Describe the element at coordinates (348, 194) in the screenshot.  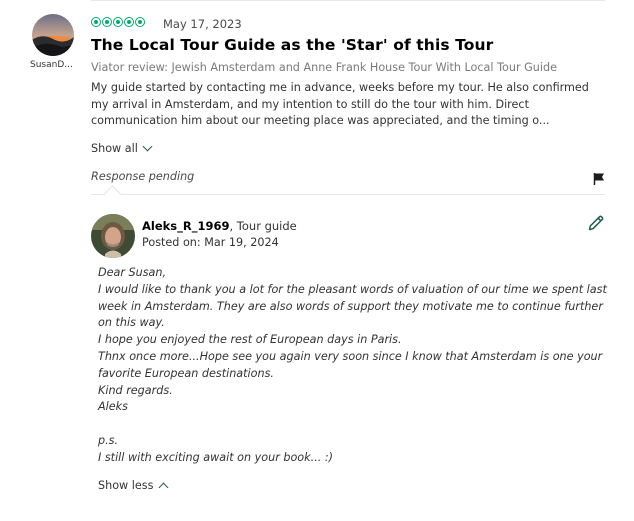
I see `response-divider` at that location.